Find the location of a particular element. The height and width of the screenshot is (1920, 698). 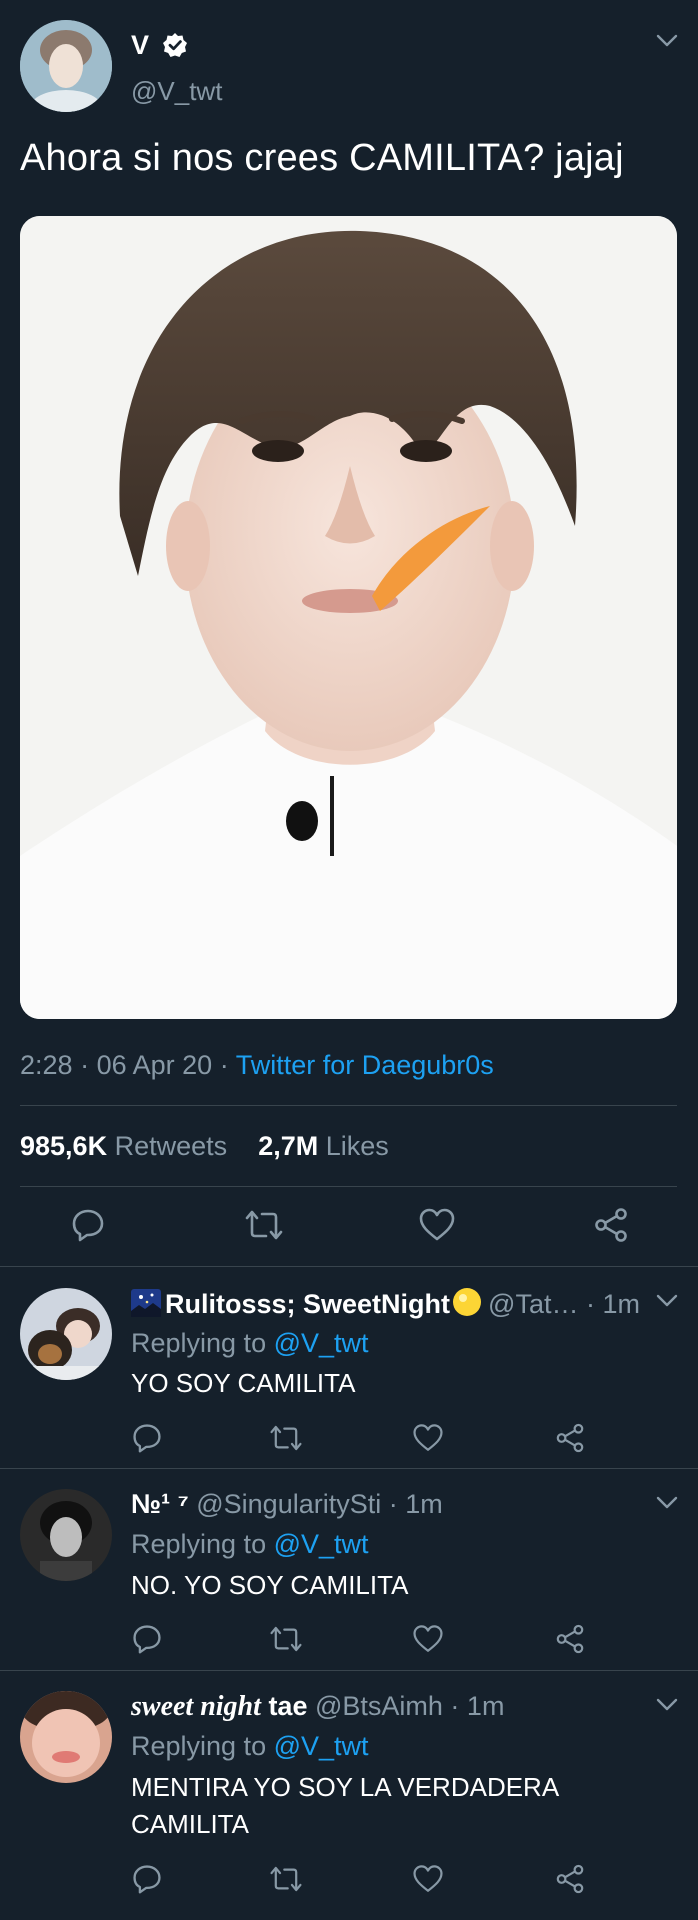

reply-text: MENTIRA YO SOY LA VERDADERA CAMILITA is located at coordinates (344, 1805).